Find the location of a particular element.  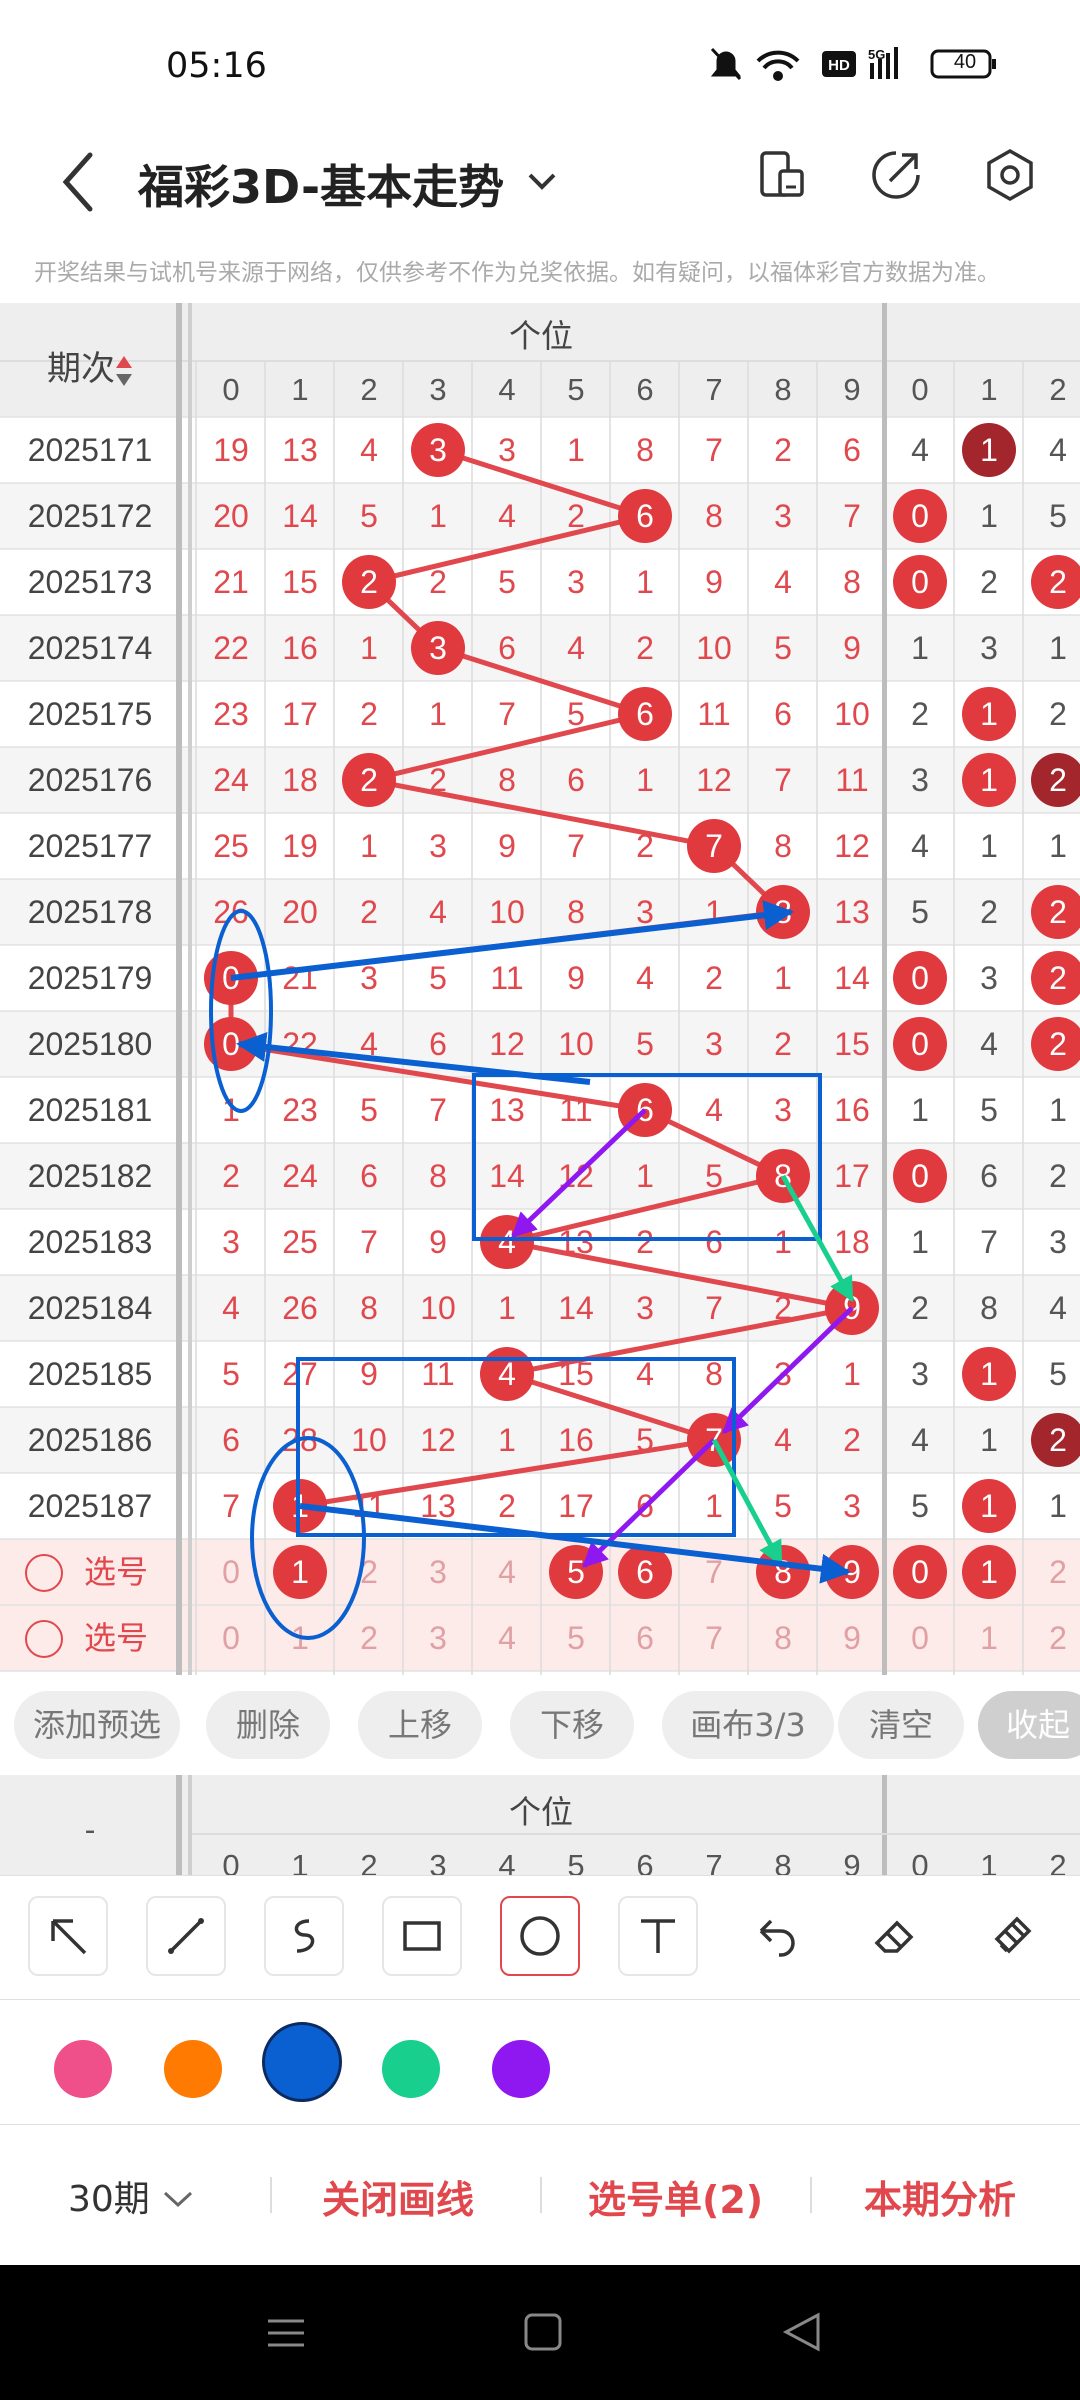

freehand-tool-icon is located at coordinates (304, 1936).